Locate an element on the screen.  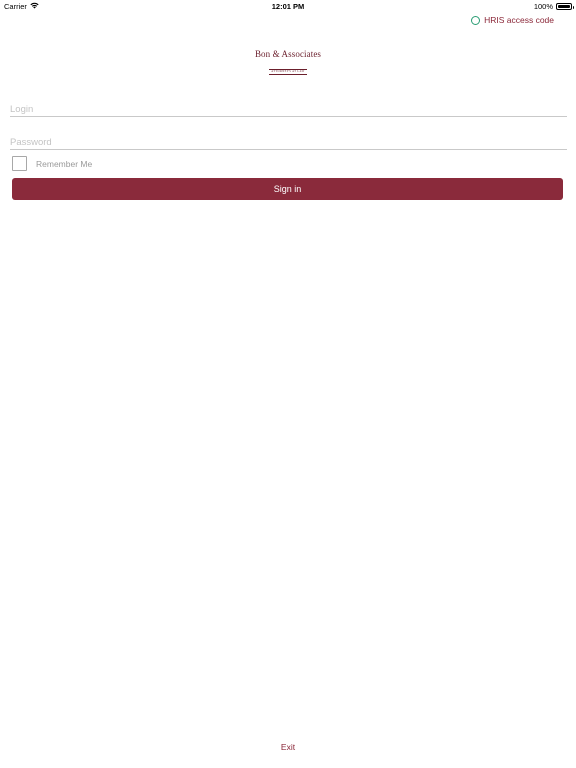
password-field-container is located at coordinates (288, 141).